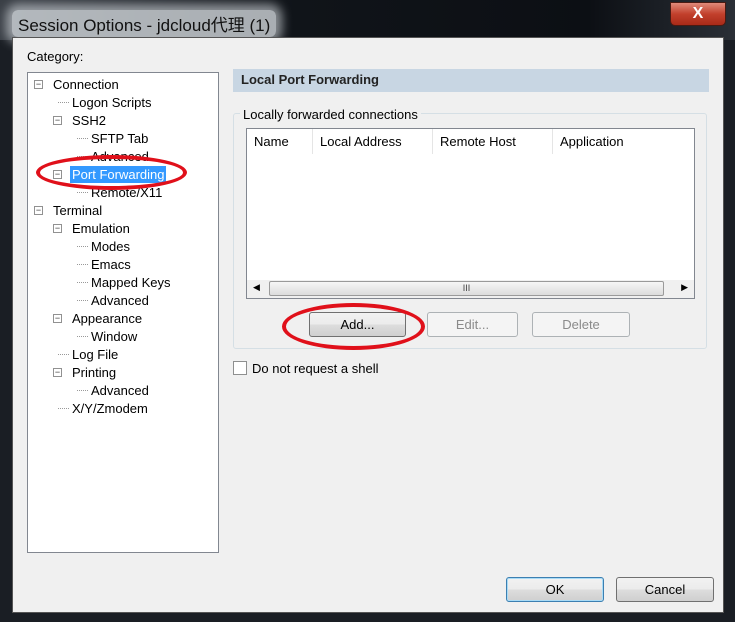 The width and height of the screenshot is (735, 622). I want to click on close-button: X, so click(698, 14).